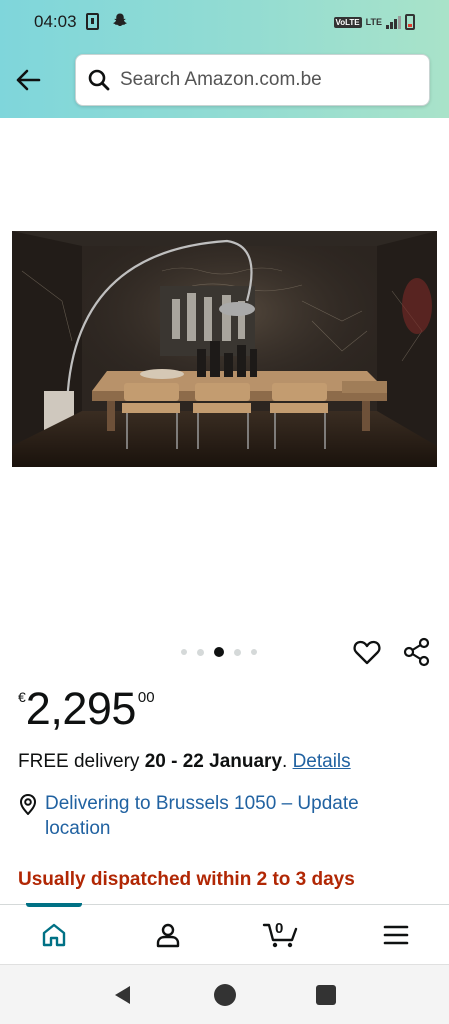 The image size is (449, 1024). I want to click on system-nav-bar, so click(224, 994).